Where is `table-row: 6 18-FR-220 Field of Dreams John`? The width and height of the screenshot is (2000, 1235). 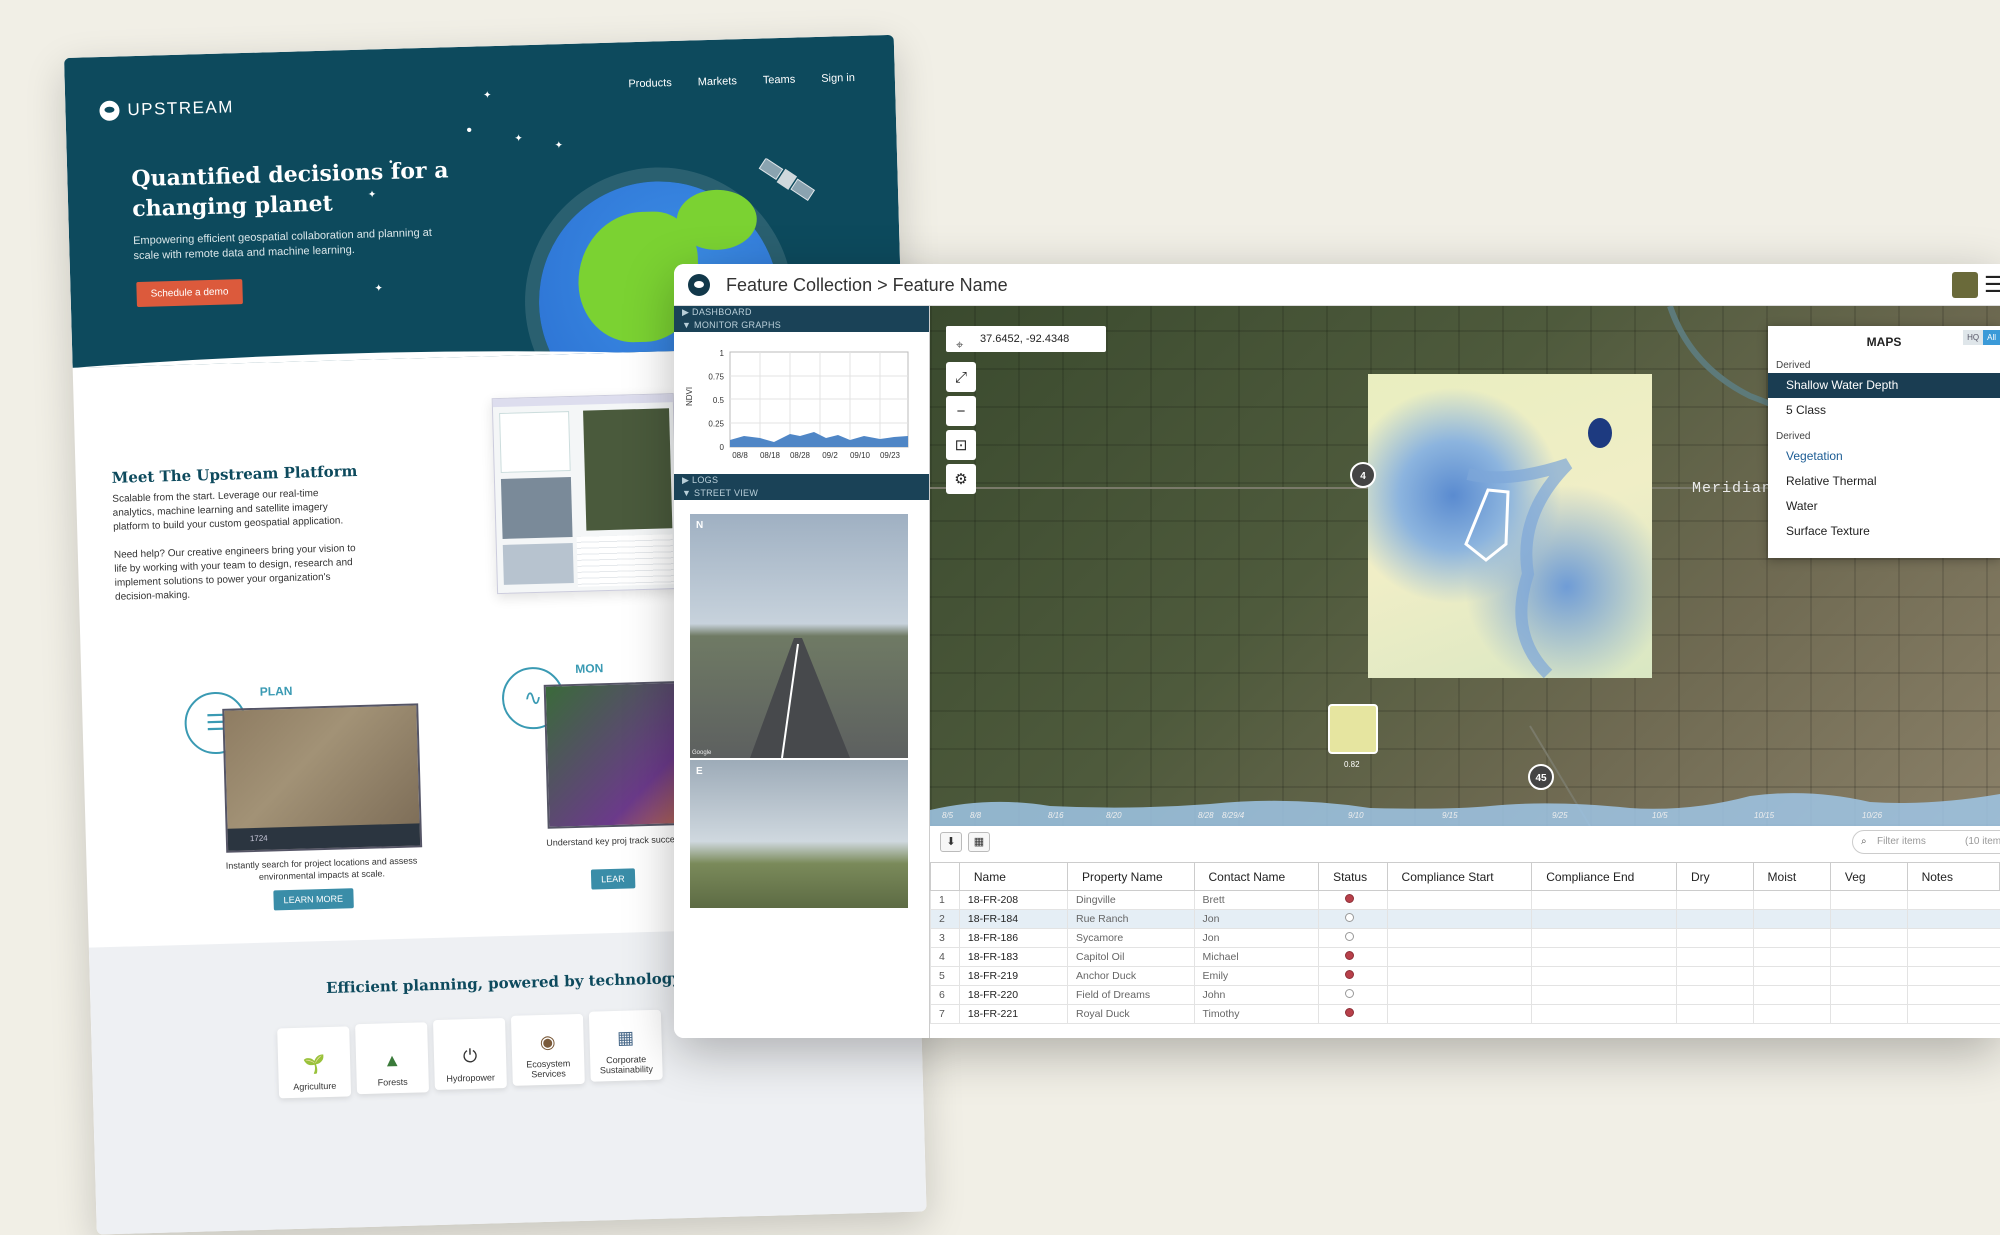 table-row: 6 18-FR-220 Field of Dreams John is located at coordinates (1465, 995).